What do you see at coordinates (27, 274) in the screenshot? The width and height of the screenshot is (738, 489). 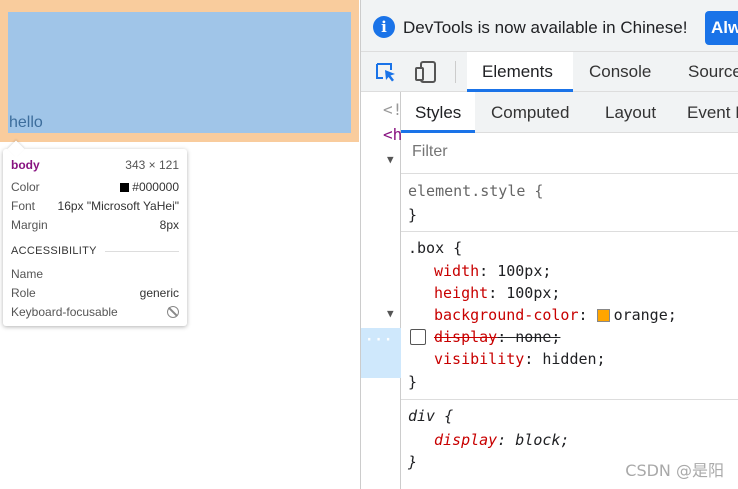 I see `tooltip-key: Name` at bounding box center [27, 274].